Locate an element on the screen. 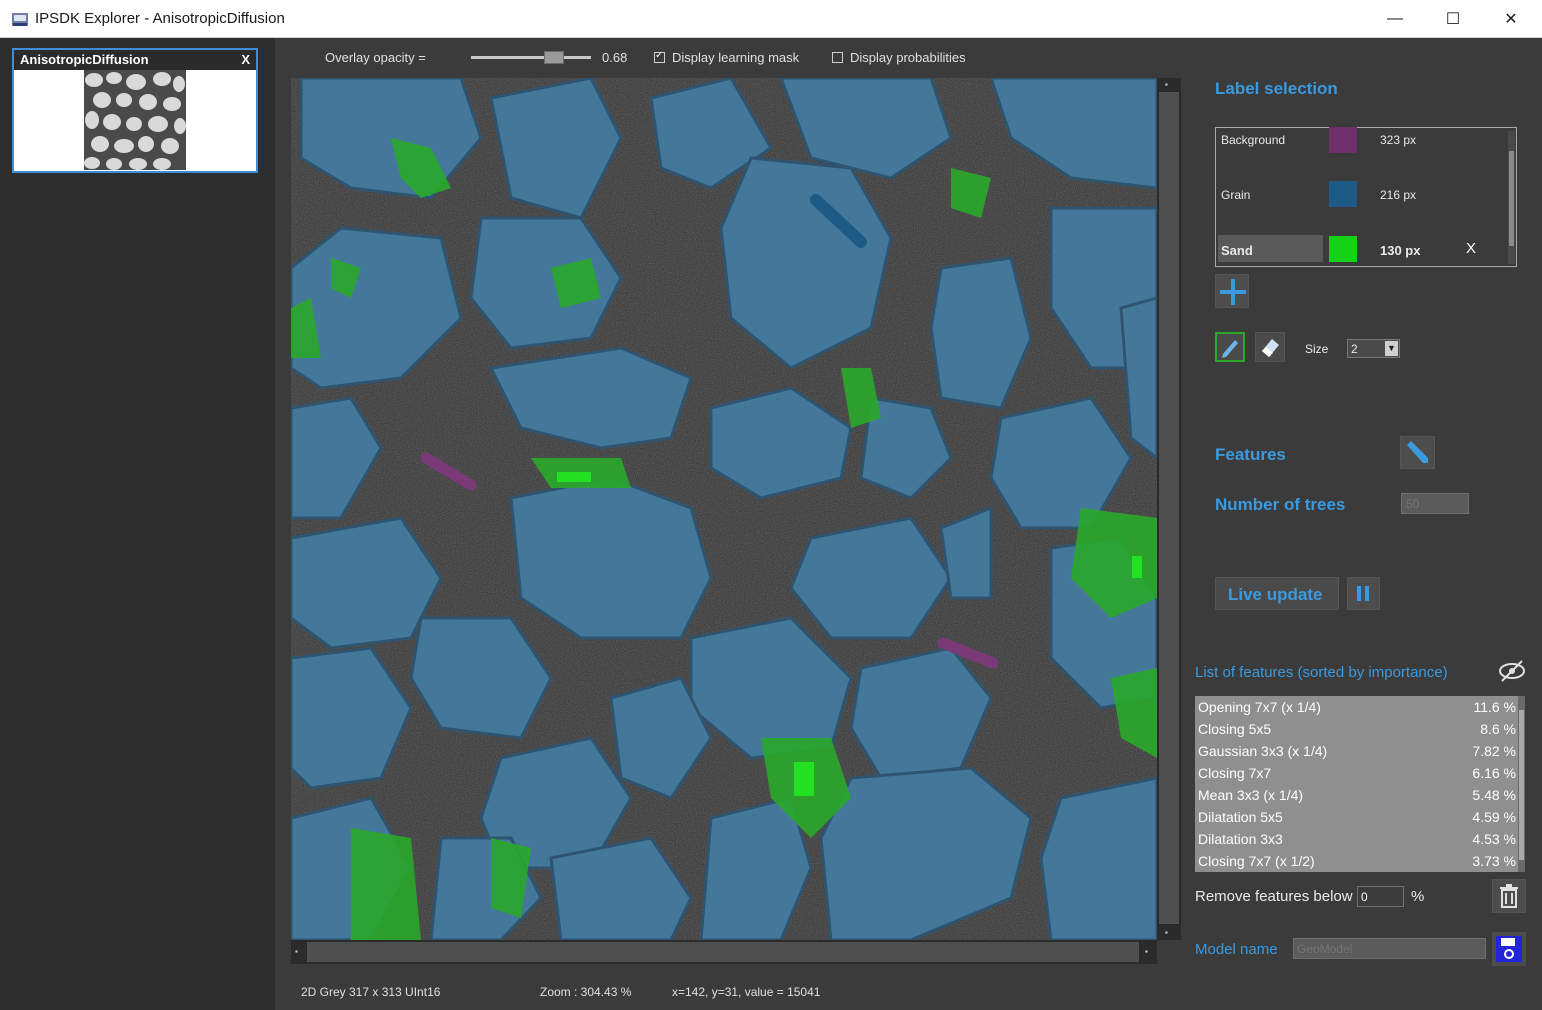 The height and width of the screenshot is (1010, 1542). remove-features-unit: % is located at coordinates (1418, 896).